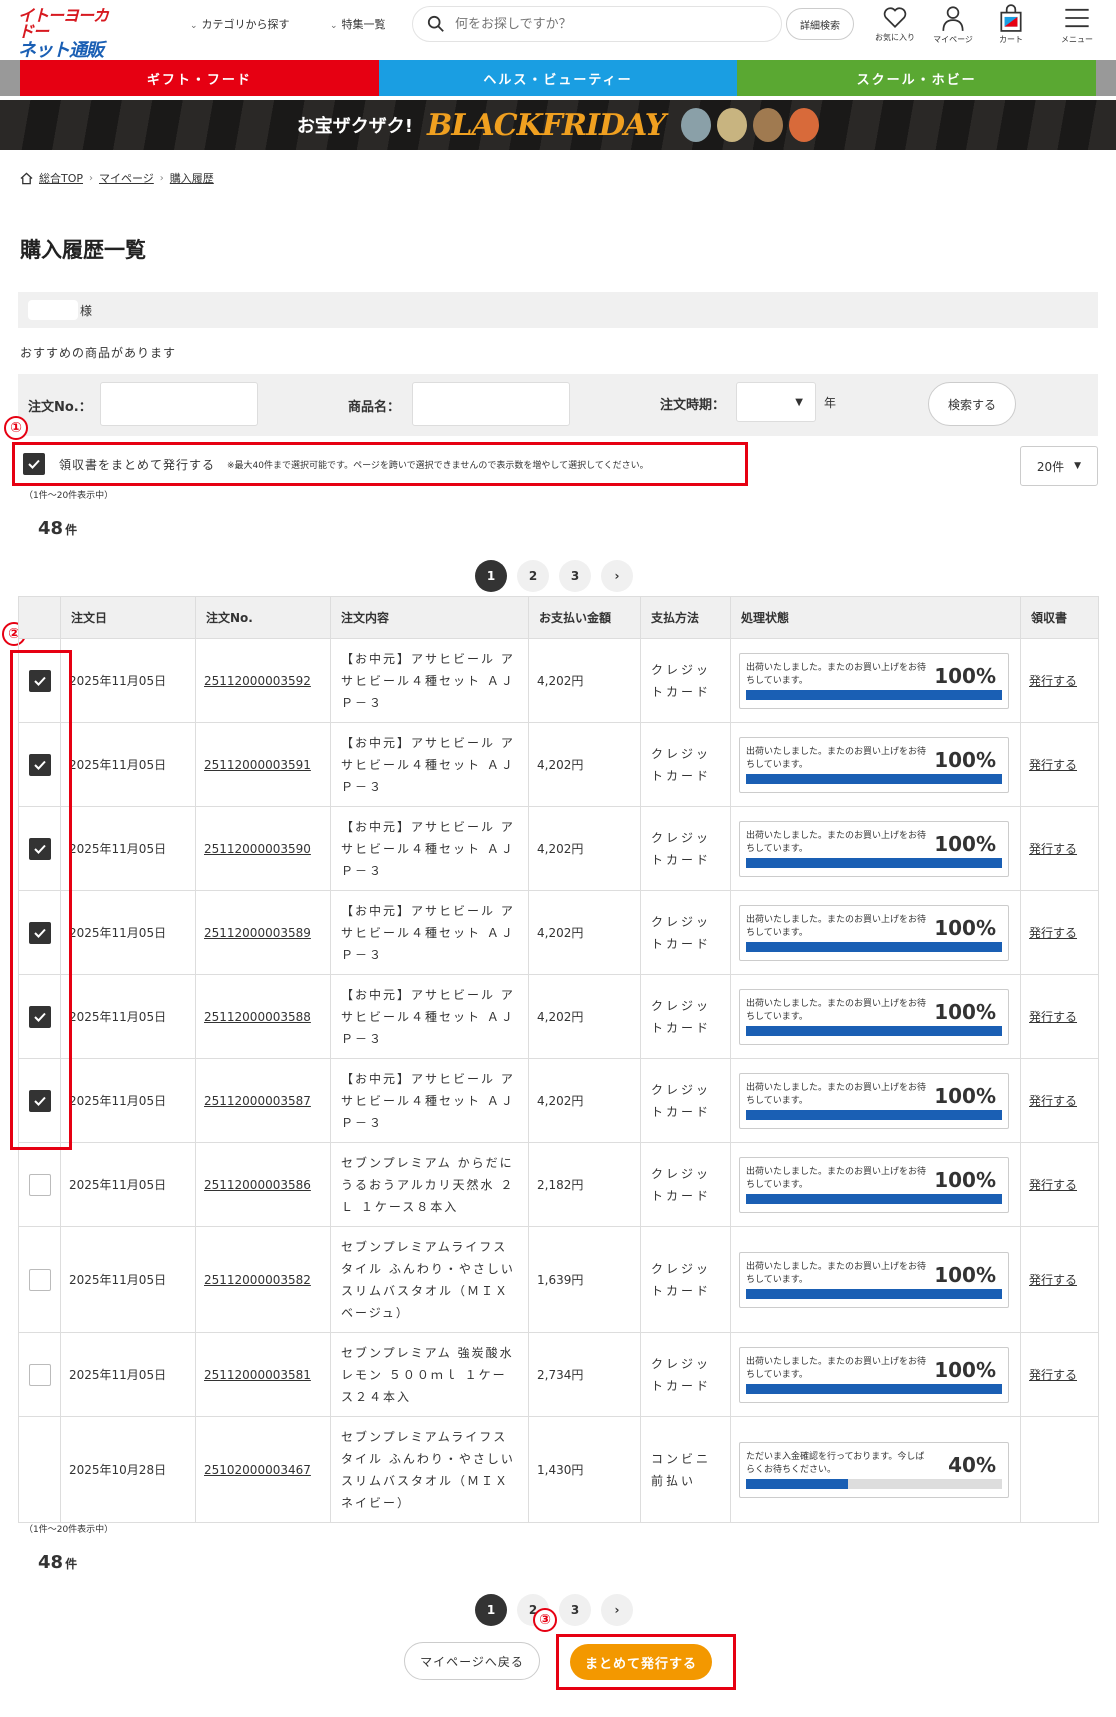 The image size is (1116, 1717). I want to click on order-no-link: 25112000003581, so click(257, 1375).